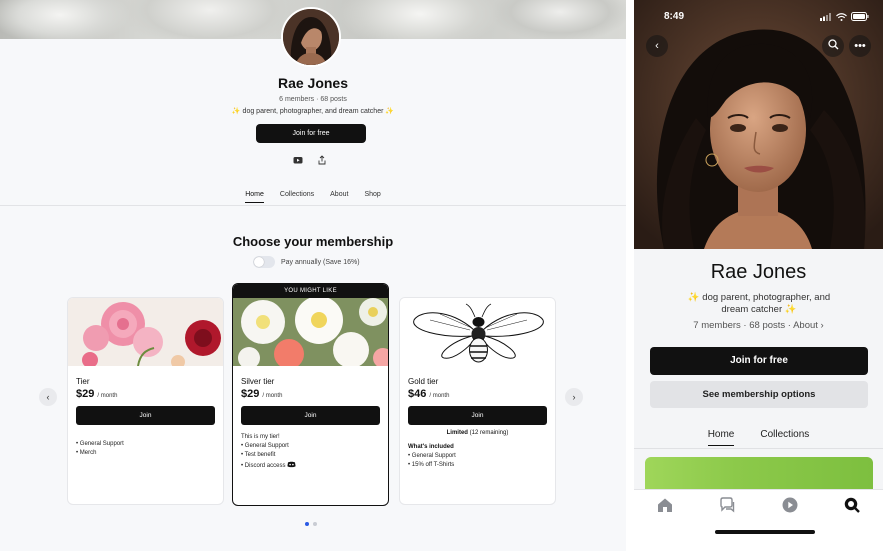 Image resolution: width=883 pixels, height=551 pixels. Describe the element at coordinates (145, 453) in the screenshot. I see `benefit-item: Merch` at that location.